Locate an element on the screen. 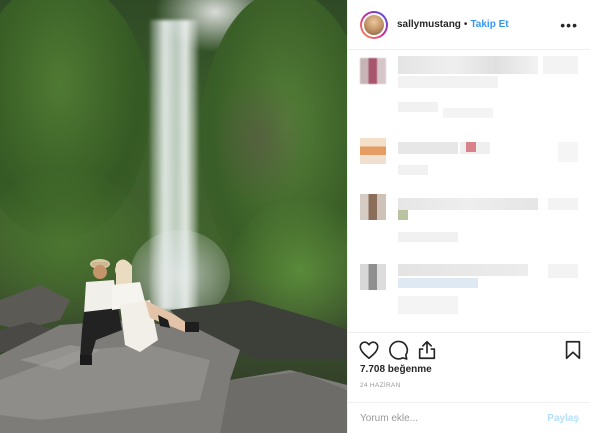 The width and height of the screenshot is (590, 433). post-header: sallymustang • Takip Et ••• is located at coordinates (469, 25).